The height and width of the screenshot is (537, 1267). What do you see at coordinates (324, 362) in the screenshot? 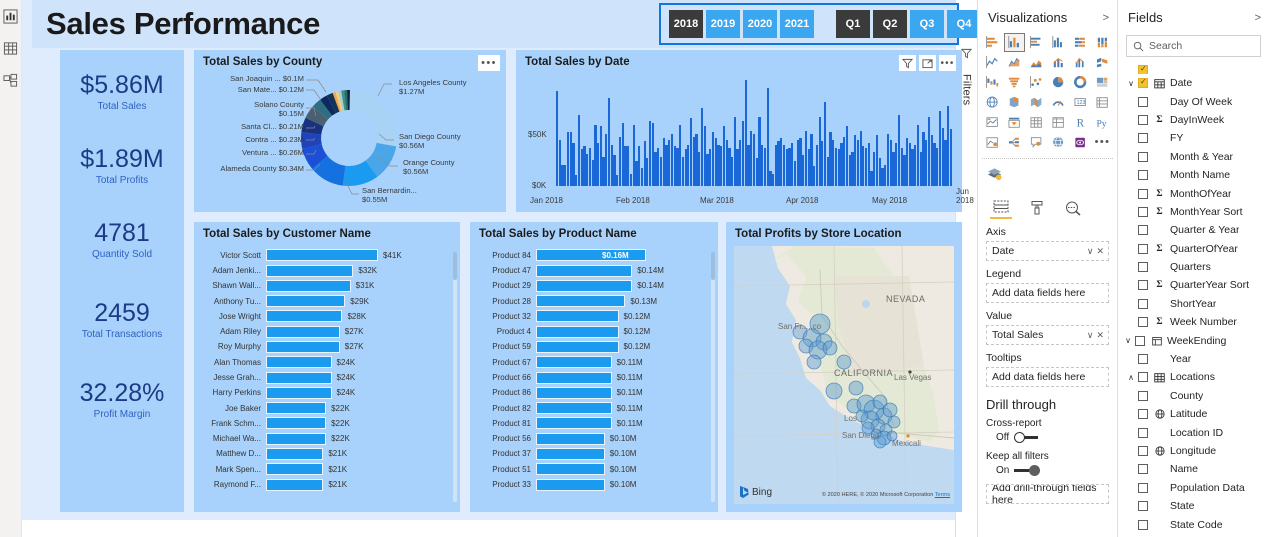
I see `bar-row: Alan Thomas $24K` at bounding box center [324, 362].